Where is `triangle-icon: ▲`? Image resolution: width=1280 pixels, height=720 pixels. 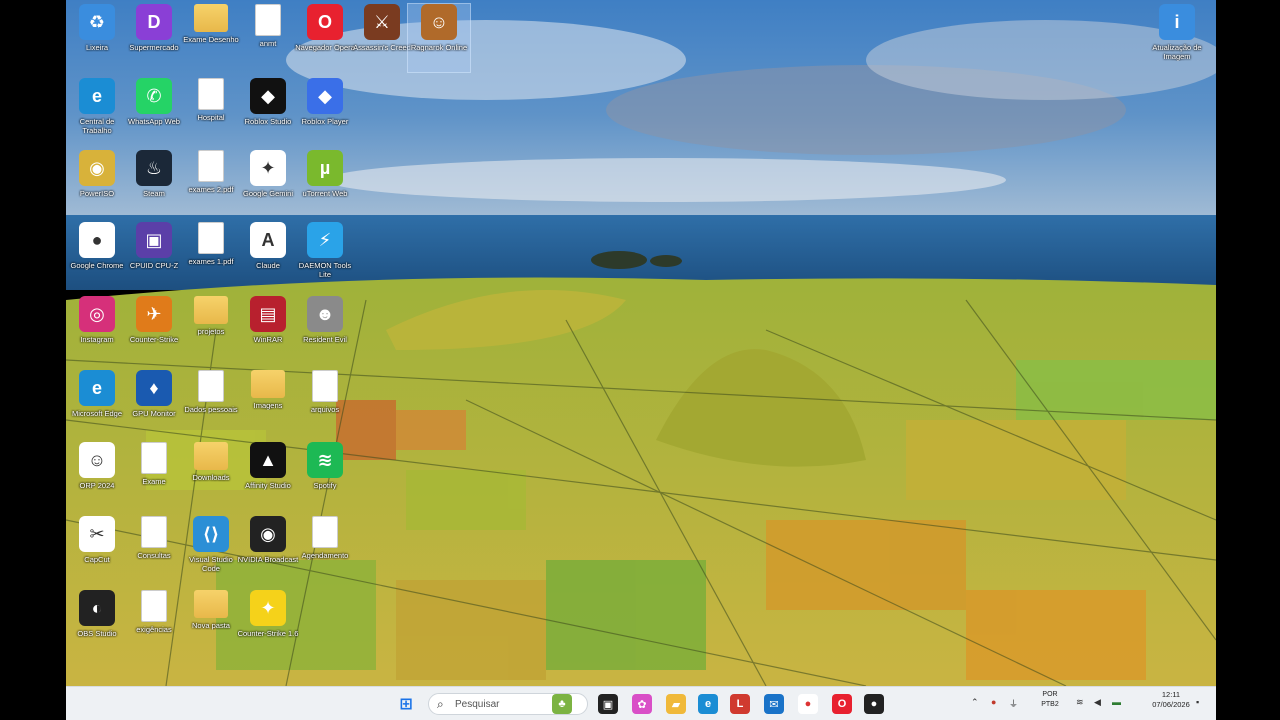 triangle-icon: ▲ is located at coordinates (268, 460).